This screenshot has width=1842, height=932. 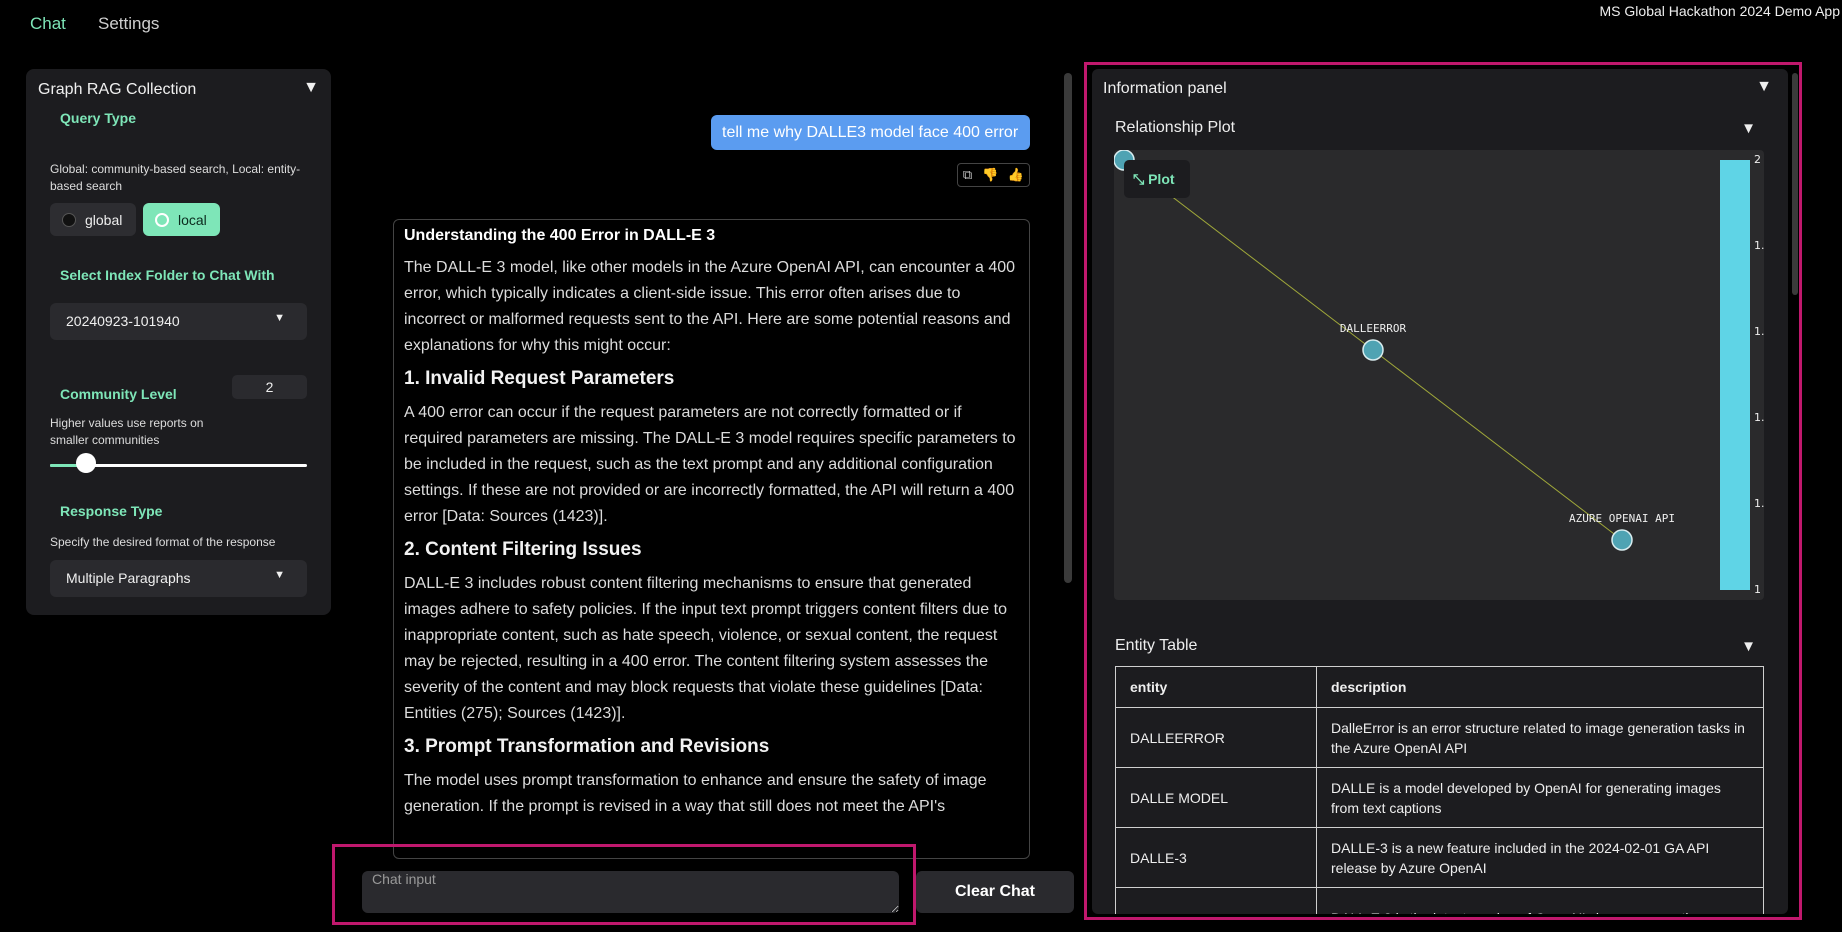 I want to click on table-header-row: entity description, so click(x=1439, y=687).